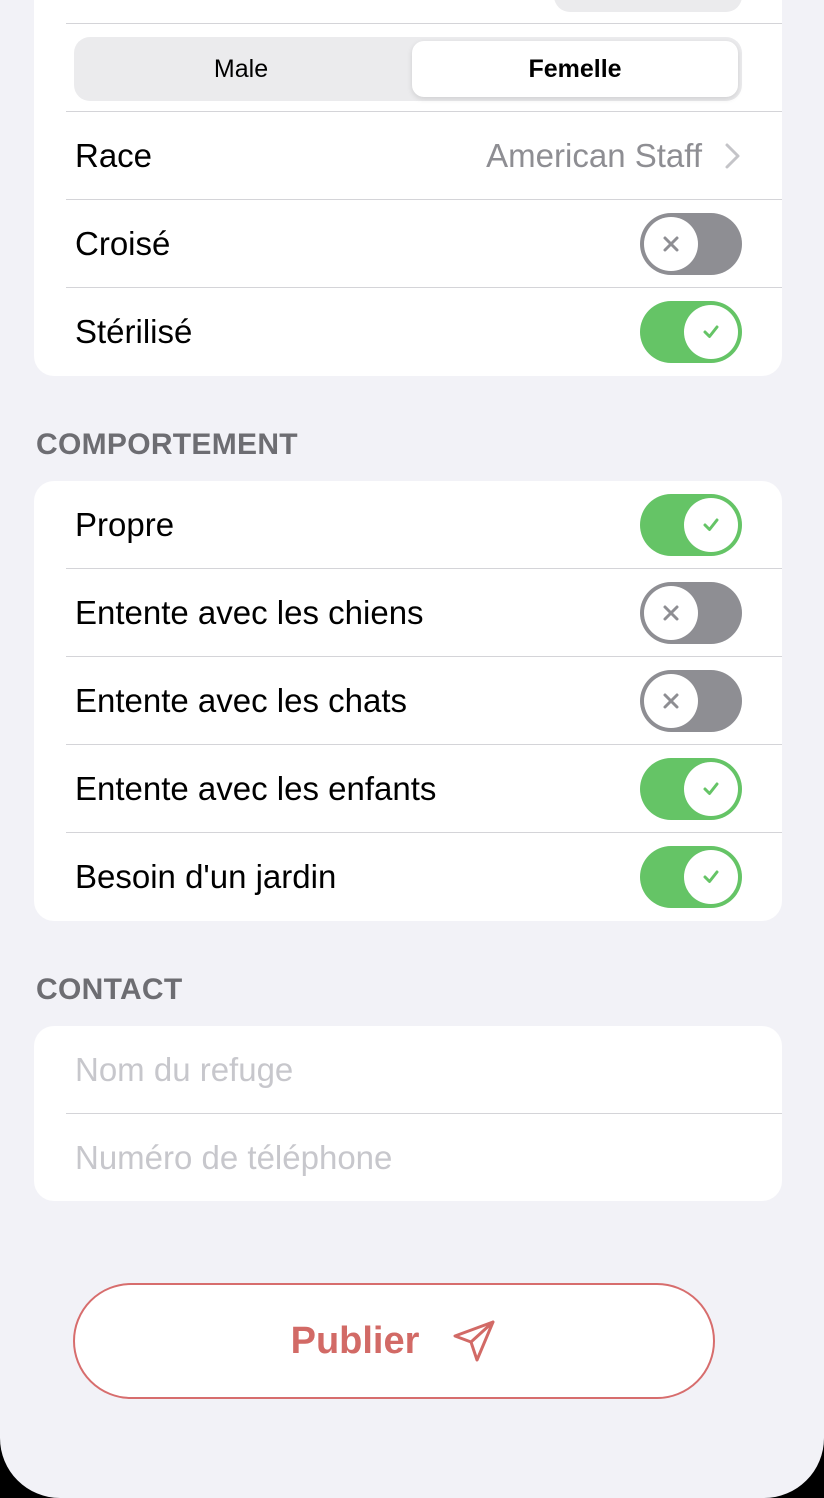 Image resolution: width=824 pixels, height=1498 pixels. I want to click on behavior-label: Entente avec les enfants, so click(256, 788).